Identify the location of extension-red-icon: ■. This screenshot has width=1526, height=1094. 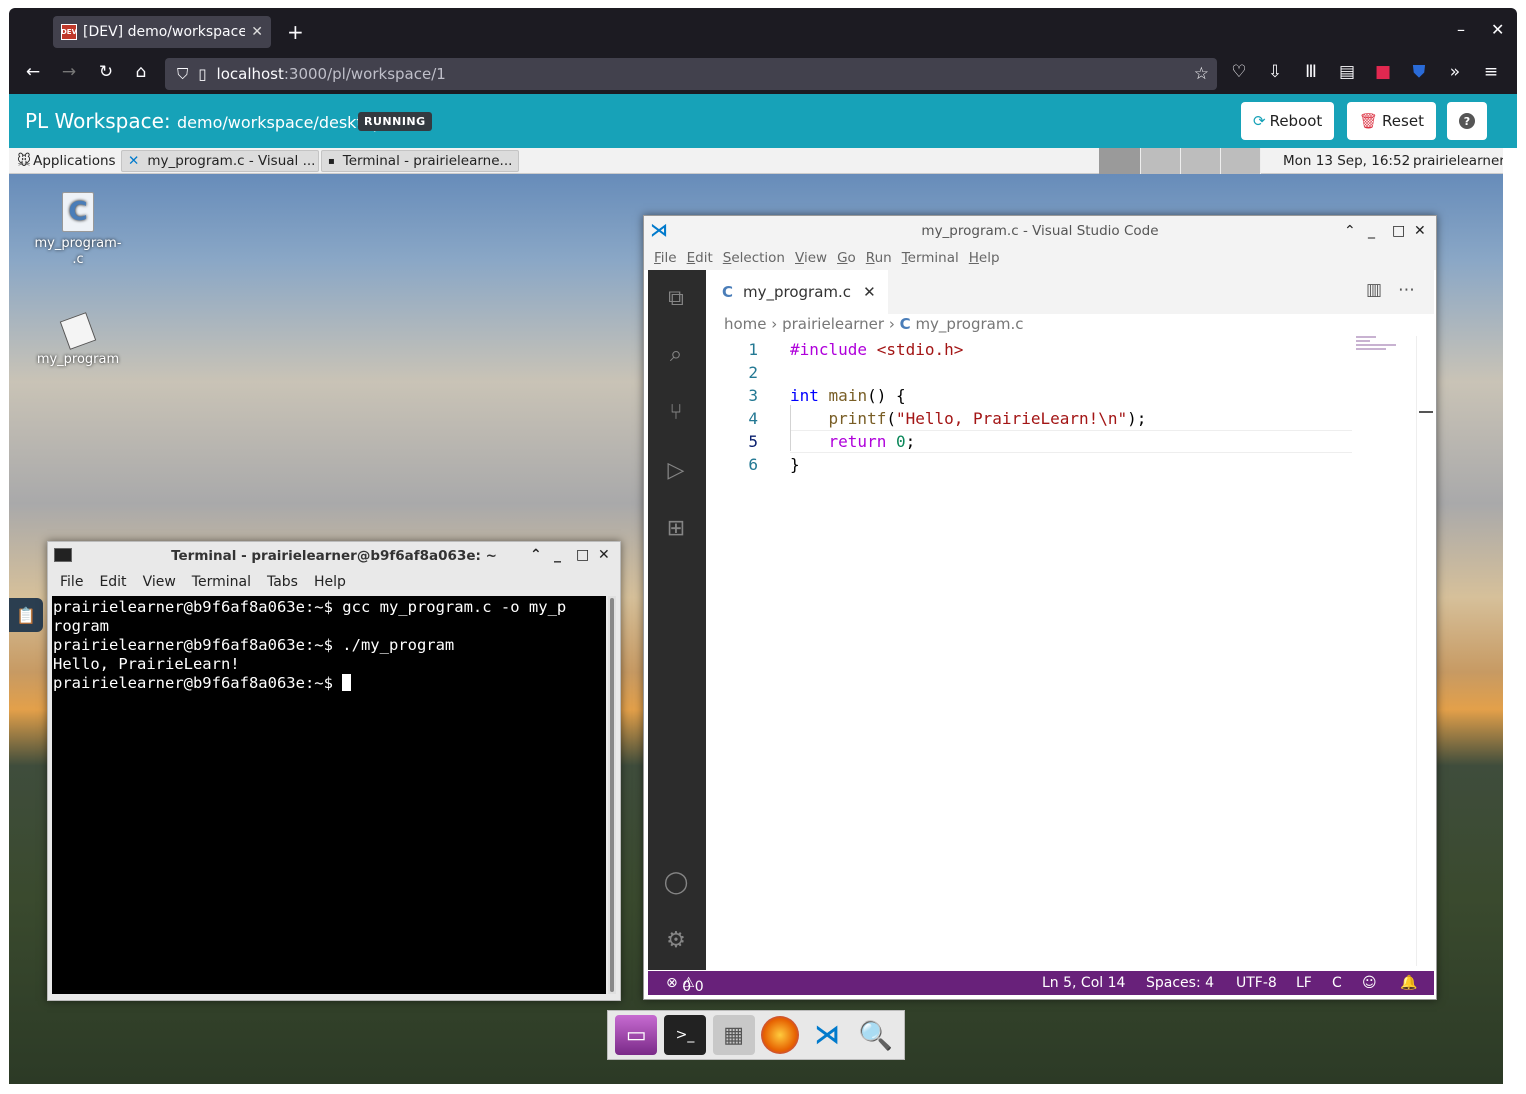
(1383, 72).